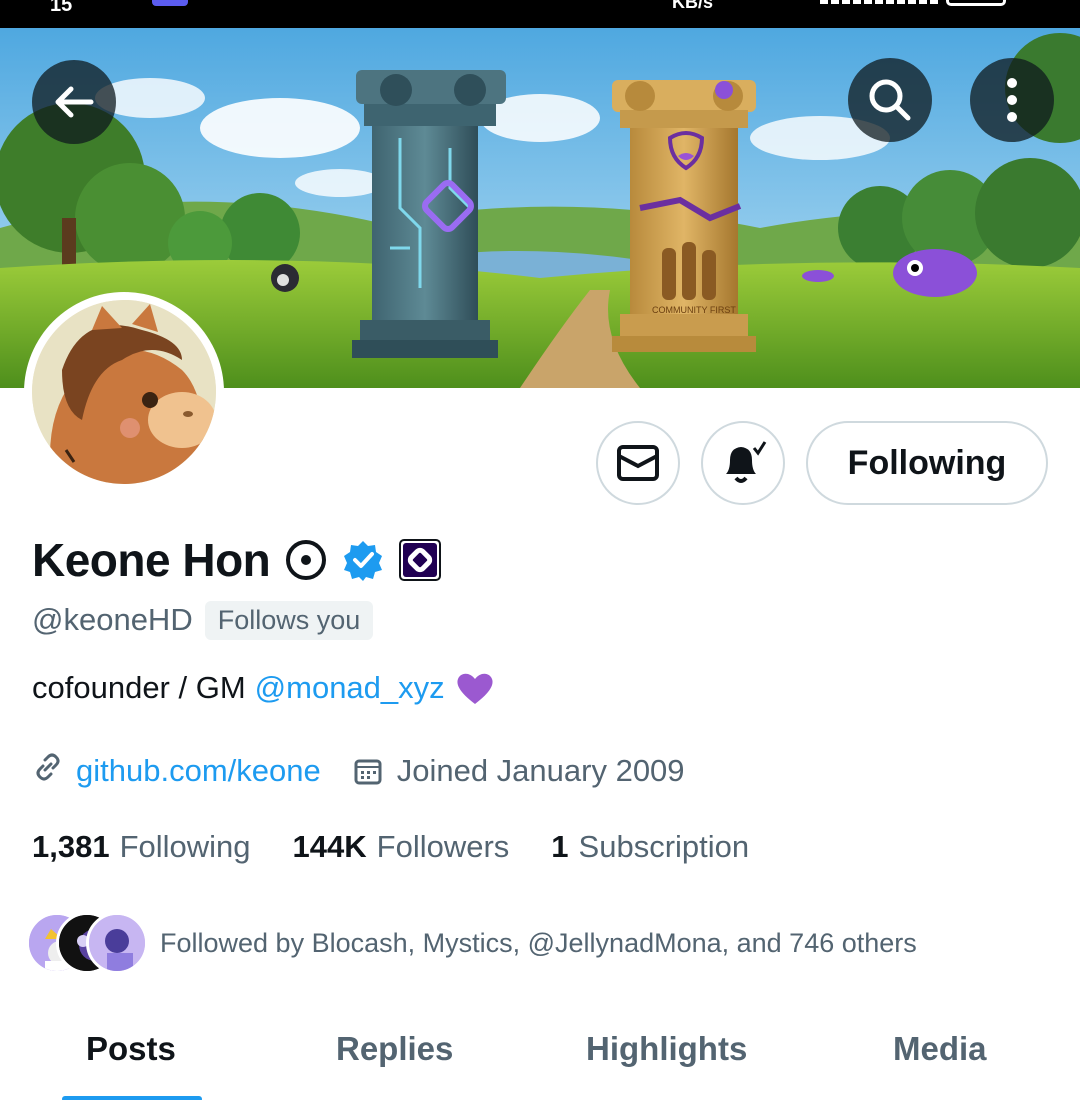  What do you see at coordinates (48, 771) in the screenshot?
I see `link-icon` at bounding box center [48, 771].